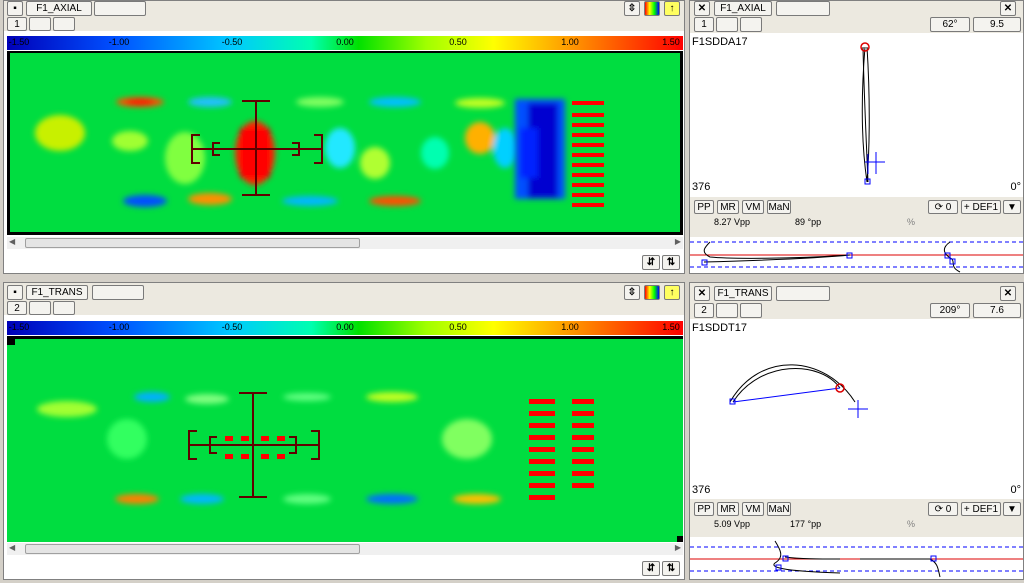 The width and height of the screenshot is (1024, 583). Describe the element at coordinates (732, 222) in the screenshot. I see `vpp-readout: 8.27 Vpp` at that location.